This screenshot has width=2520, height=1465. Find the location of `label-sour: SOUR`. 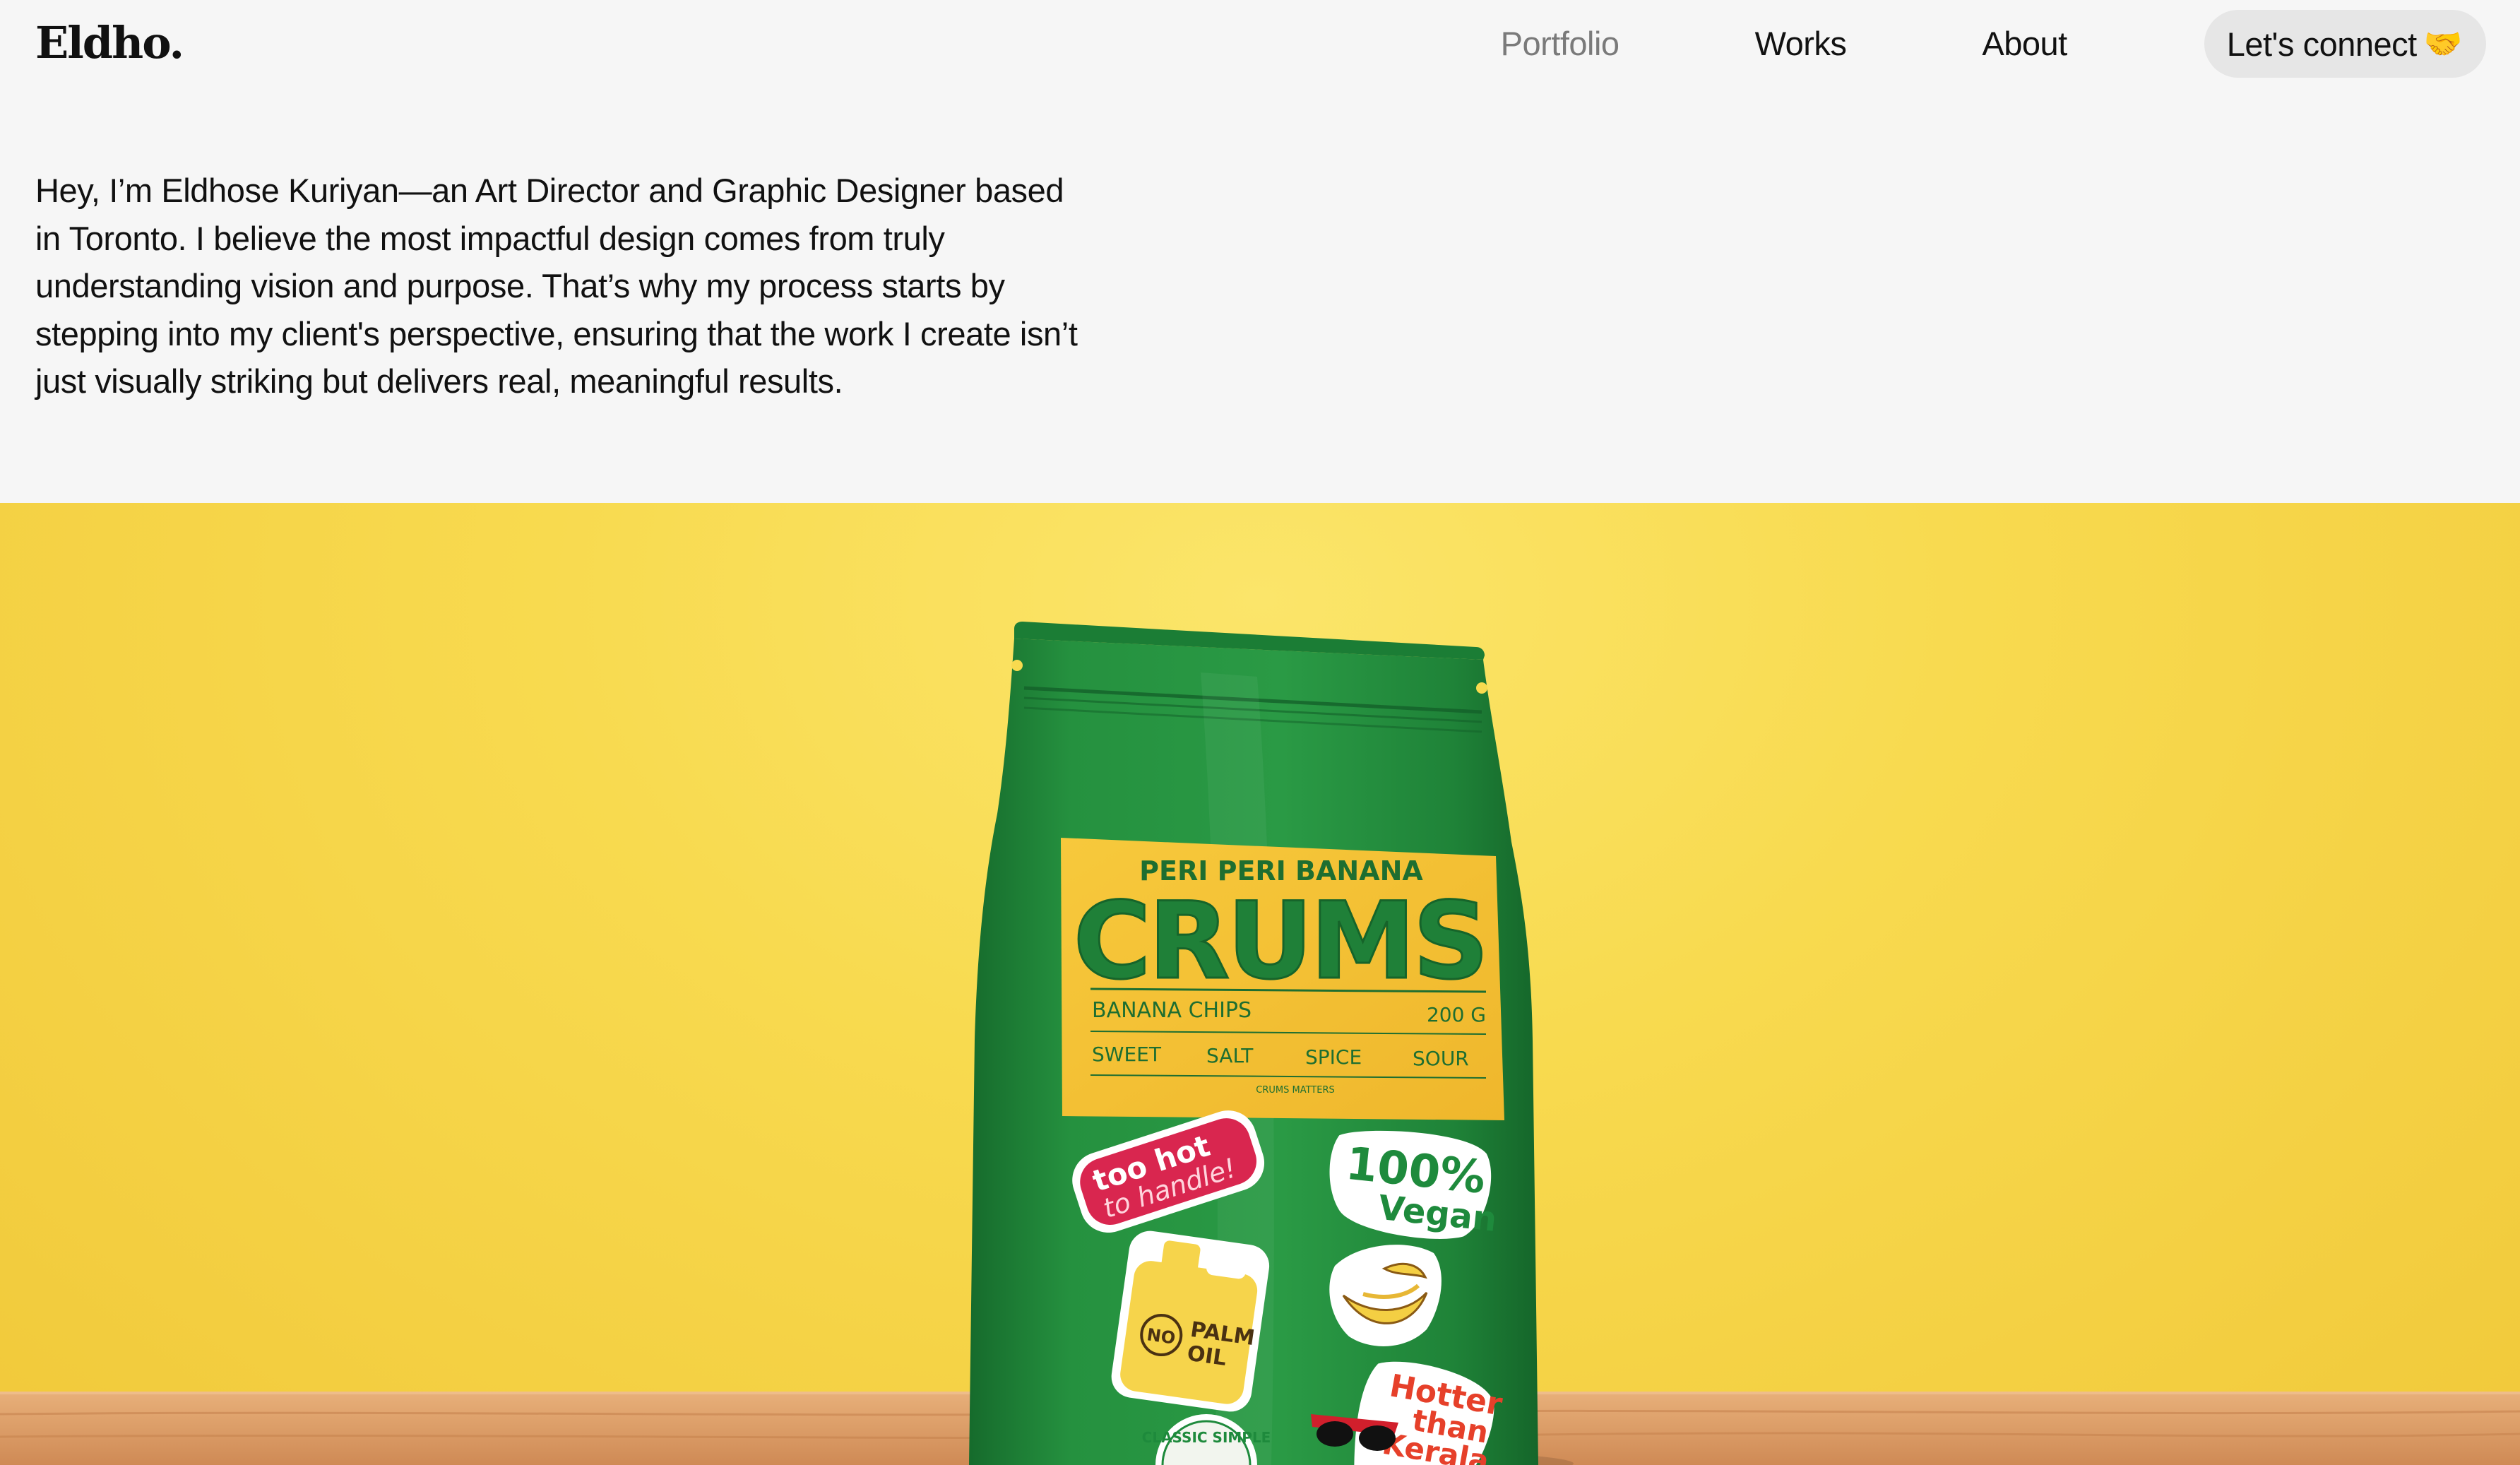

label-sour: SOUR is located at coordinates (1441, 1058).